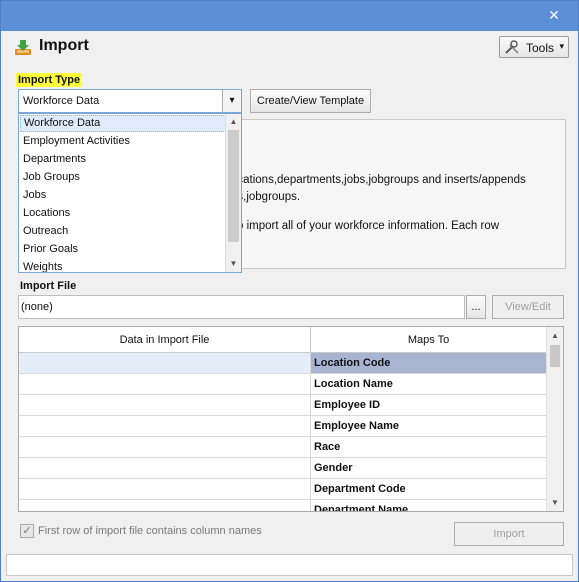 Image resolution: width=579 pixels, height=582 pixels. I want to click on table-row-maps-to: Department Name, so click(429, 505).